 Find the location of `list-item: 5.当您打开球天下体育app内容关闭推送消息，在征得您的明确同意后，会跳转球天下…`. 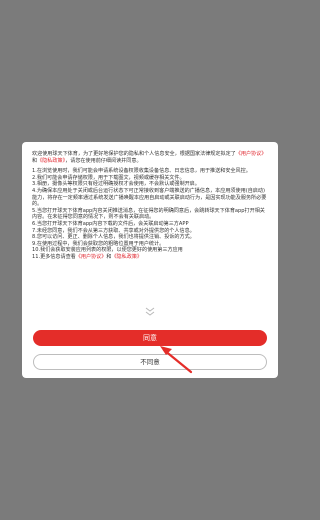

list-item: 5.当您打开球天下体育app内容关闭推送消息，在征得您的明确同意后，会跳转球天下… is located at coordinates (148, 214).